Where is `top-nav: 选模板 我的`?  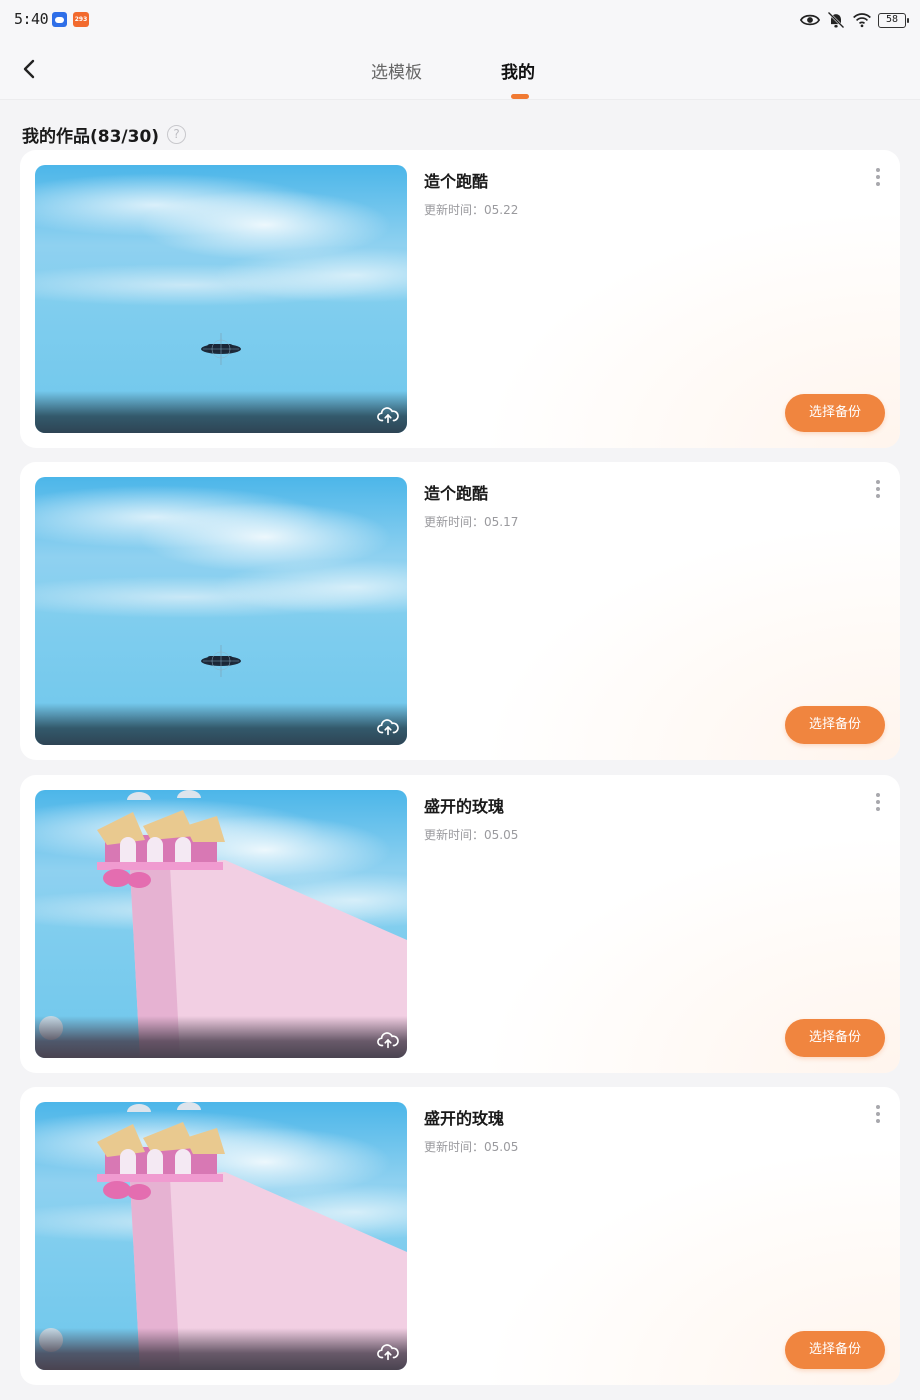
top-nav: 选模板 我的 is located at coordinates (460, 71).